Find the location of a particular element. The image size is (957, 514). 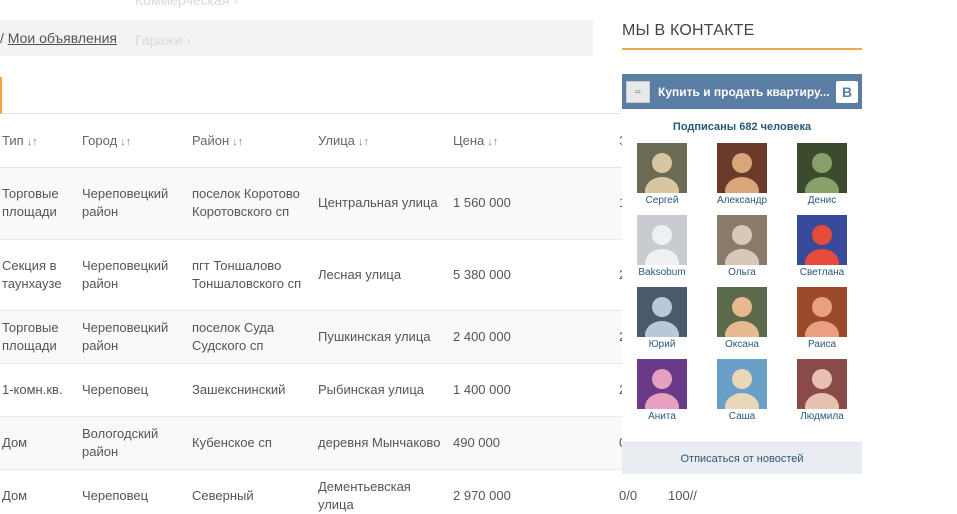

cell-street: Дементьевская улица is located at coordinates (383, 491).